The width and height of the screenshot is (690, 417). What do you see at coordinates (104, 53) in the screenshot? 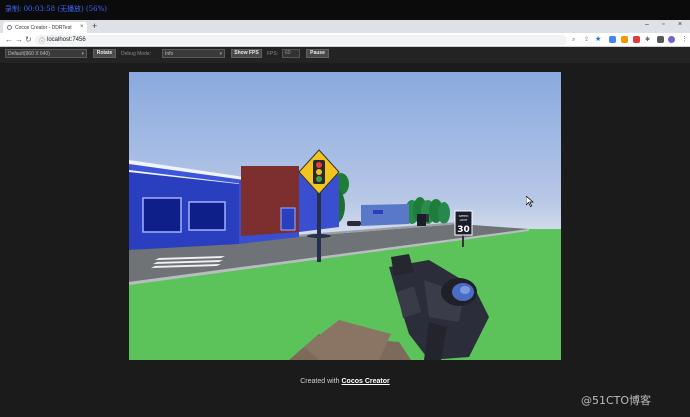
I see `rotate-button: Rotate` at bounding box center [104, 53].